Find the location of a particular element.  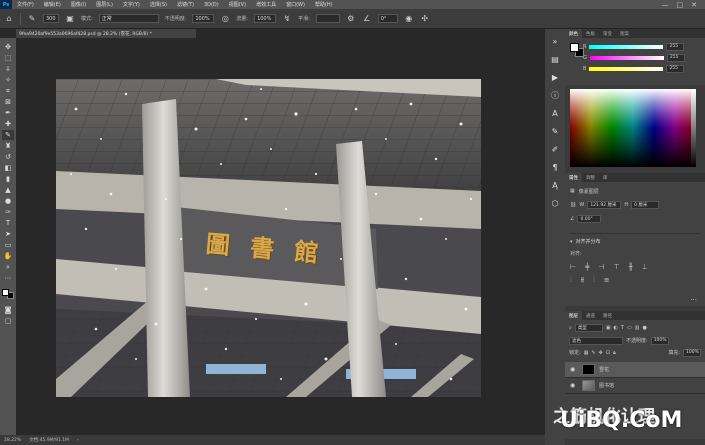

layer-filter-select: 类型 is located at coordinates (588, 328).